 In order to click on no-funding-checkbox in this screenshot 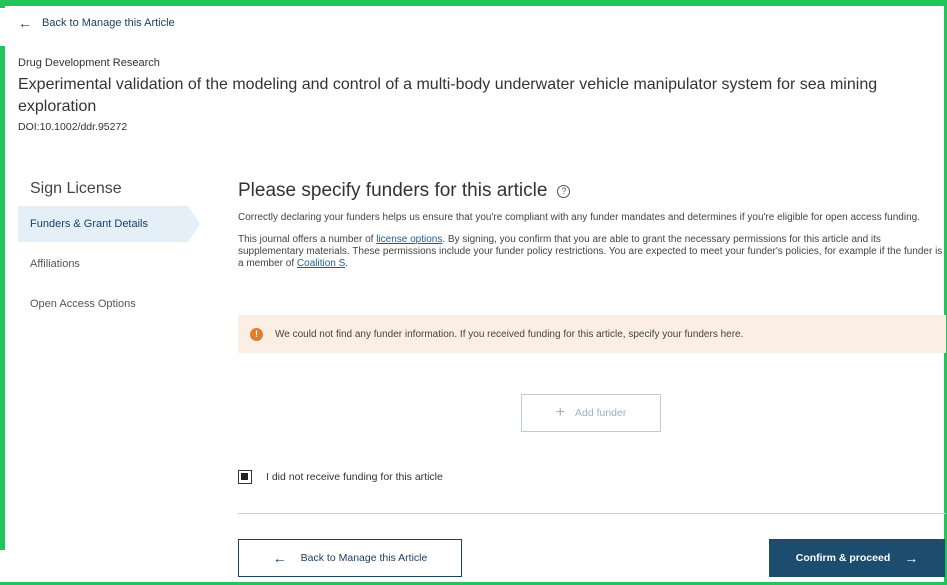, I will do `click(245, 477)`.